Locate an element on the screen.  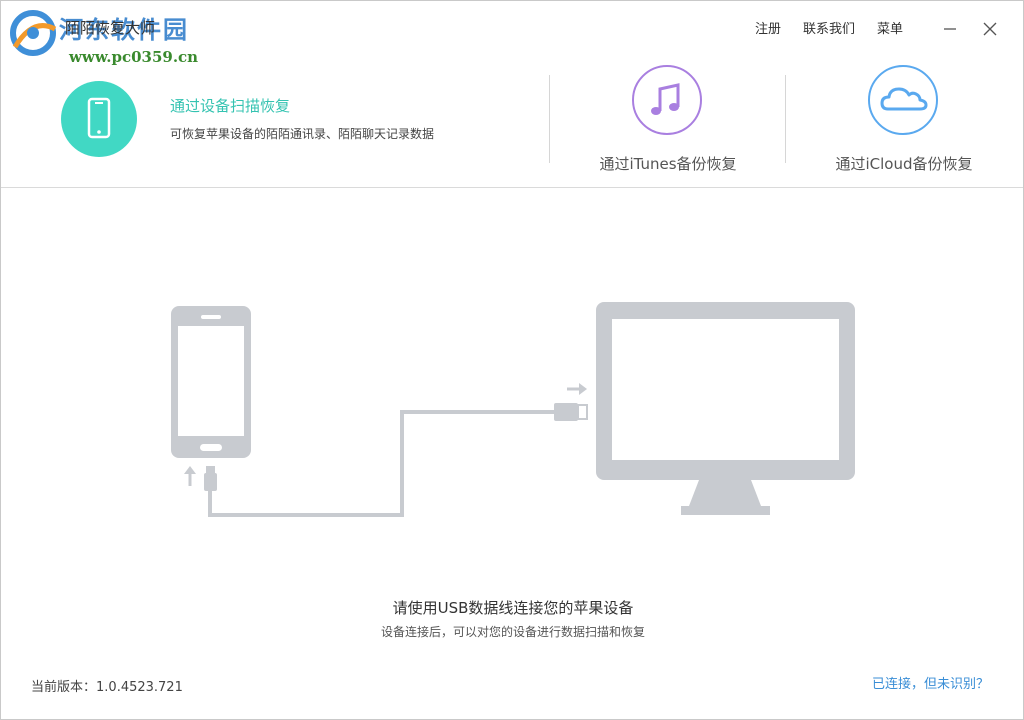
itunes-badge is located at coordinates (667, 100).